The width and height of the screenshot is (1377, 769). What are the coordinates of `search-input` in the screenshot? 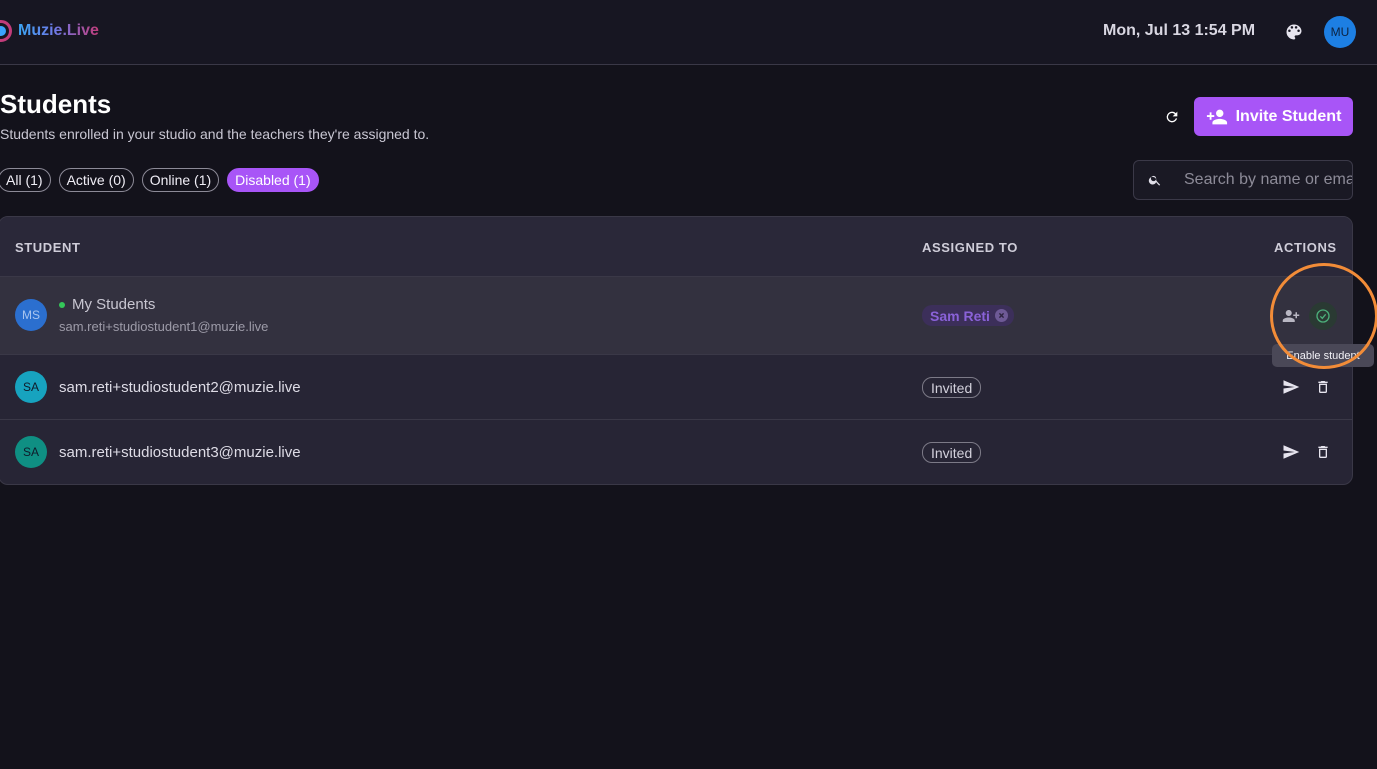 It's located at (1268, 180).